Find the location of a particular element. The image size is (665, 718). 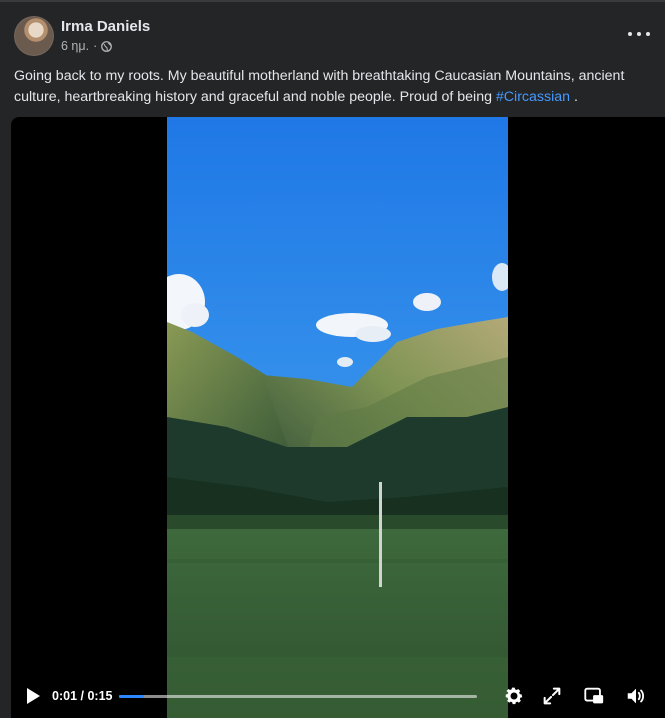

current-time: 0:01 is located at coordinates (65, 696).